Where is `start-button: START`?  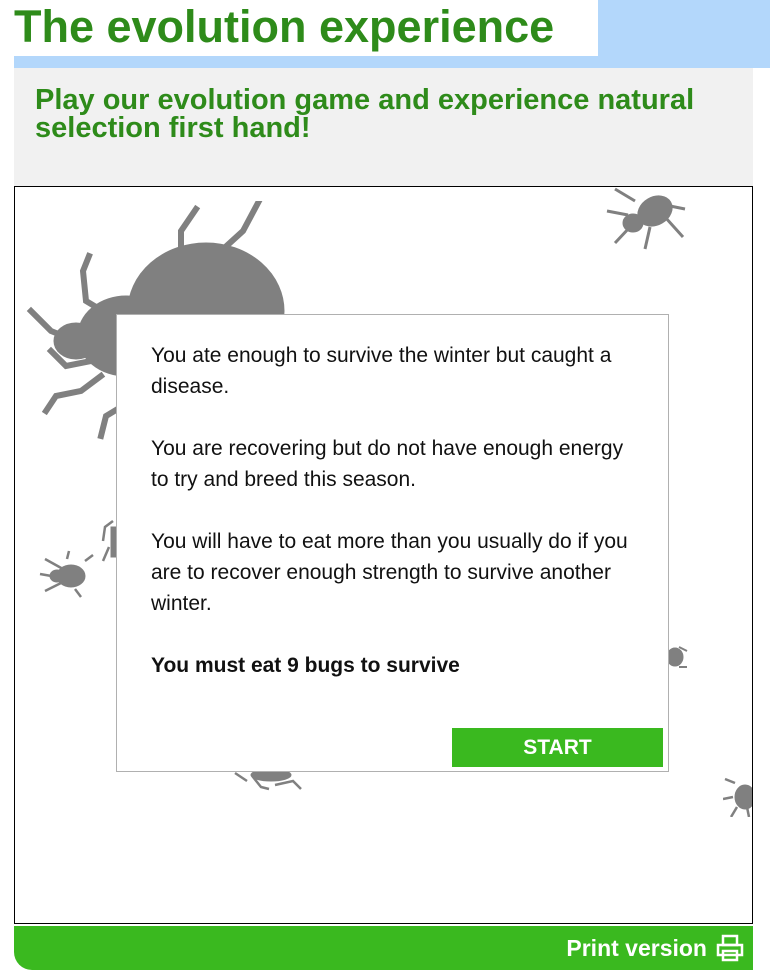 start-button: START is located at coordinates (557, 747).